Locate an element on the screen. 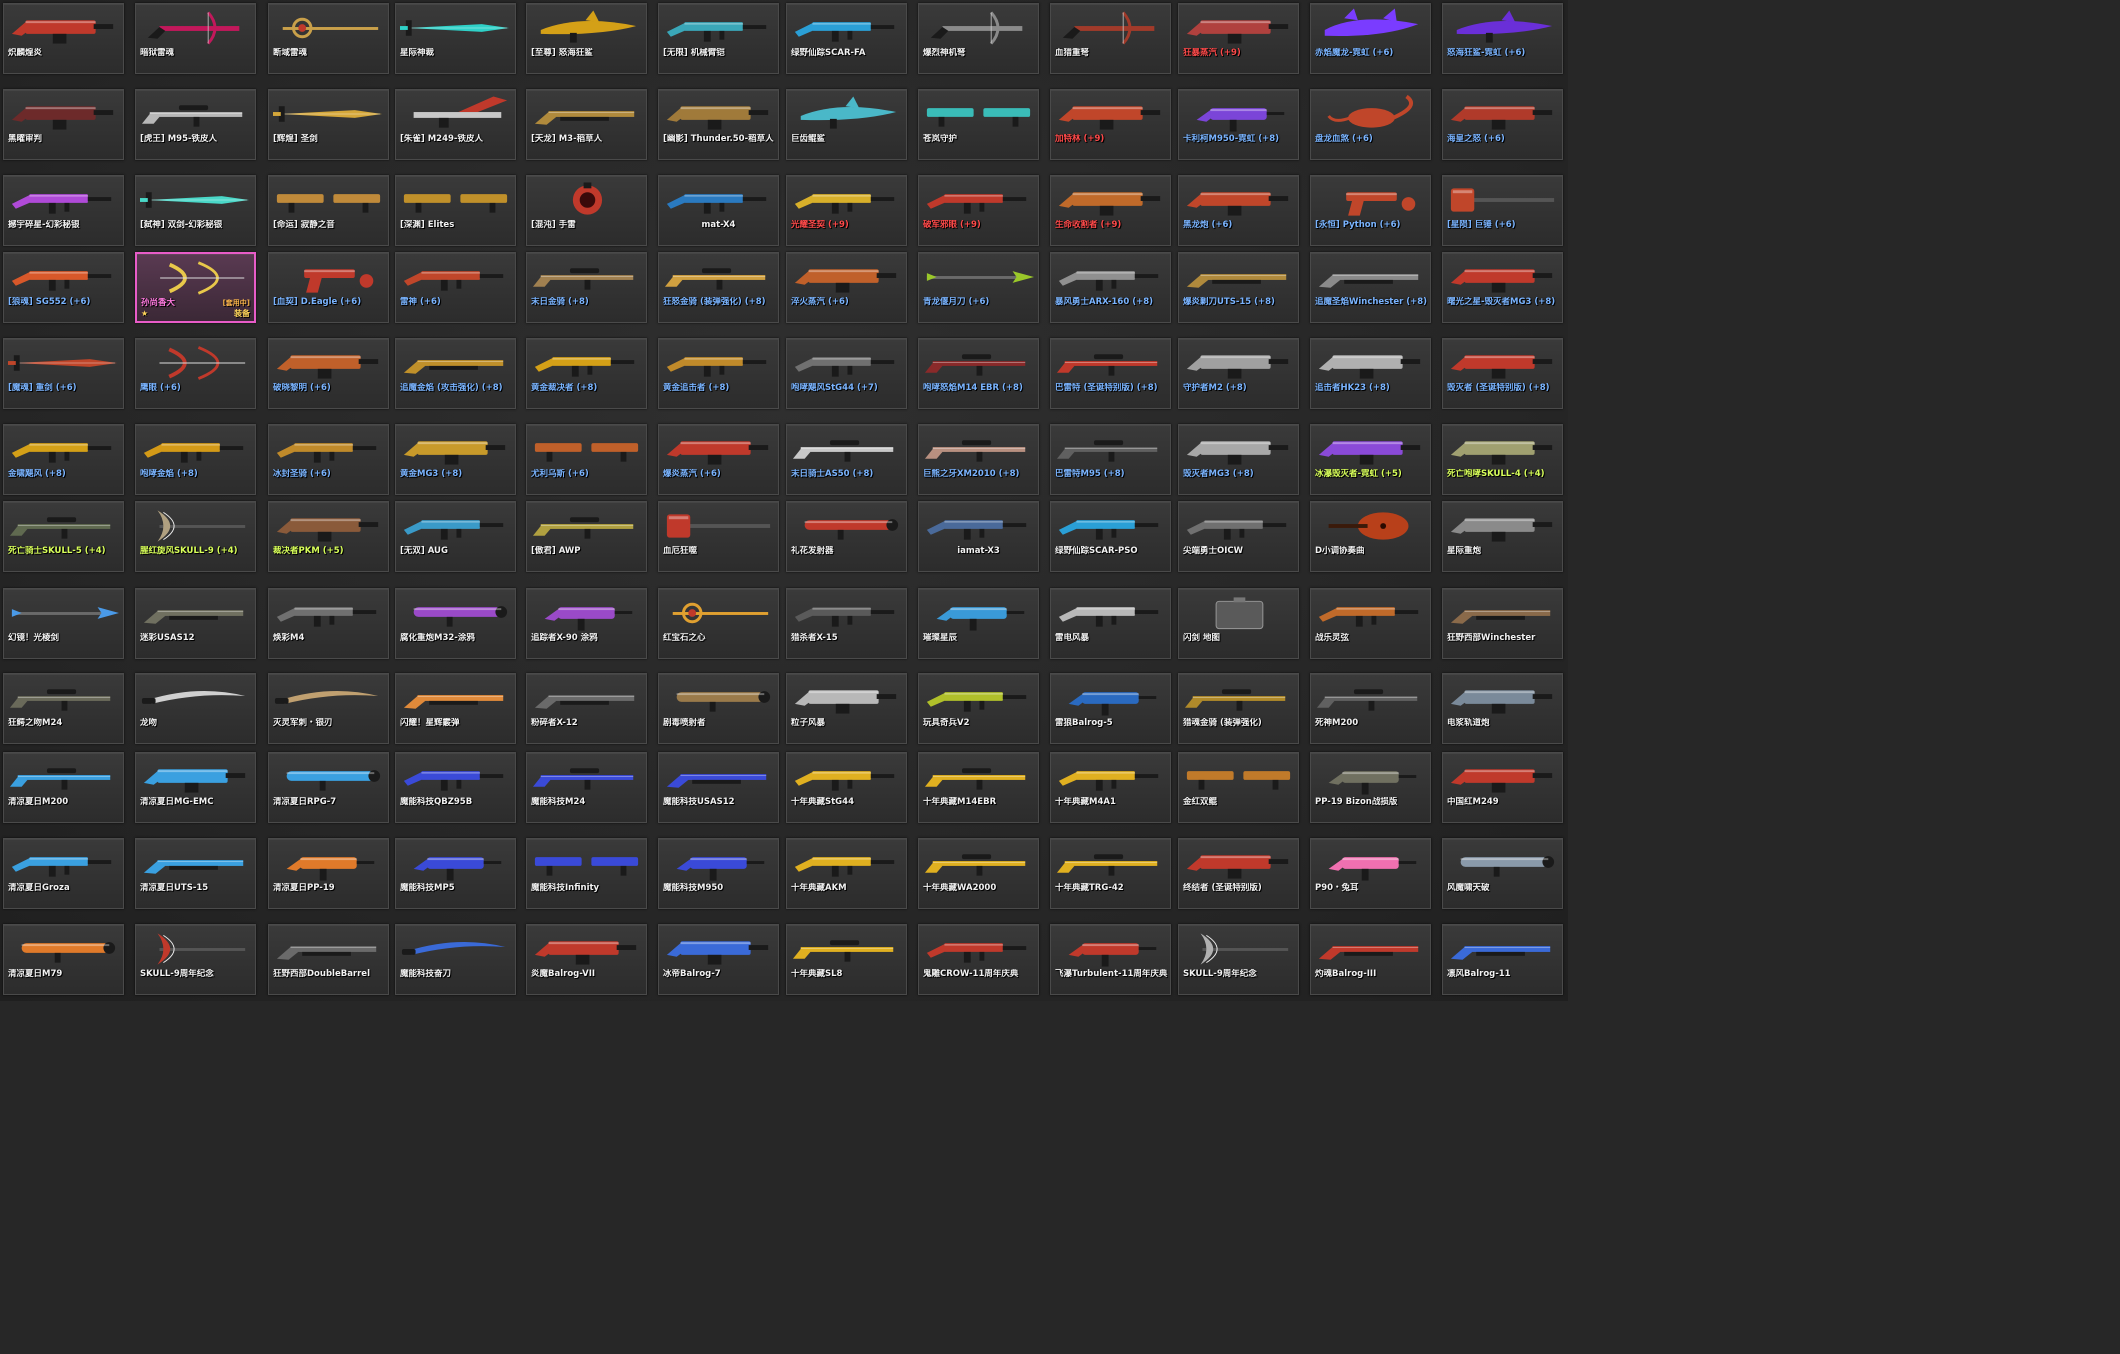 Image resolution: width=2120 pixels, height=1354 pixels. weapon-slot: 终结者 (圣诞特别版) is located at coordinates (1238, 873).